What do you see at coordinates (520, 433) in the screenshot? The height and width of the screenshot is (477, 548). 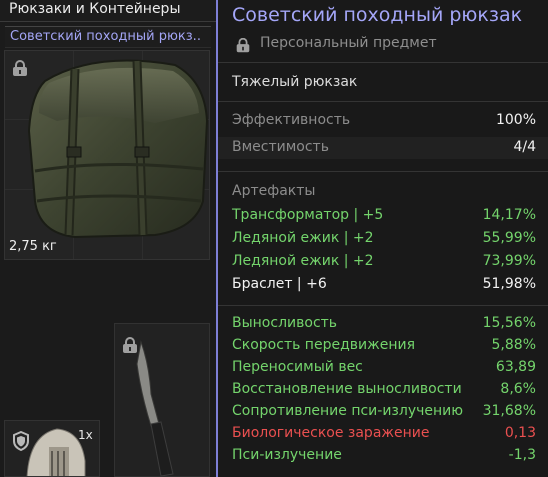 I see `effect-value: 0,13` at bounding box center [520, 433].